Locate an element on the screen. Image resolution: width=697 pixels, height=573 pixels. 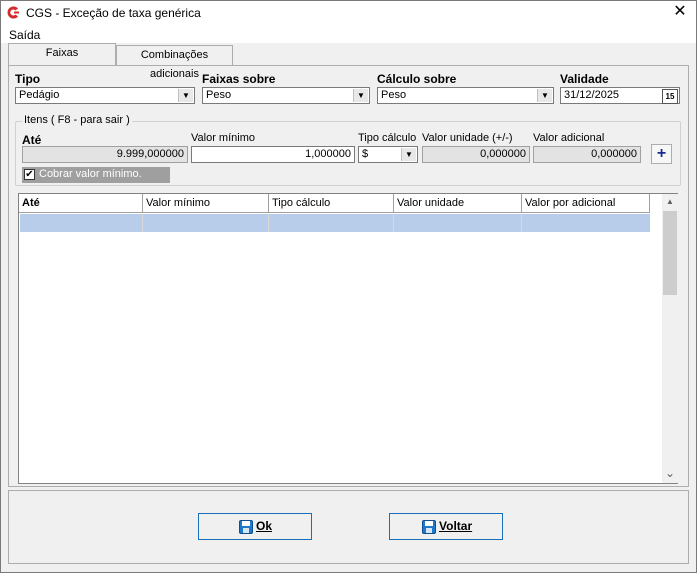
valor-minimo-field: 1,000000 is located at coordinates (273, 154).